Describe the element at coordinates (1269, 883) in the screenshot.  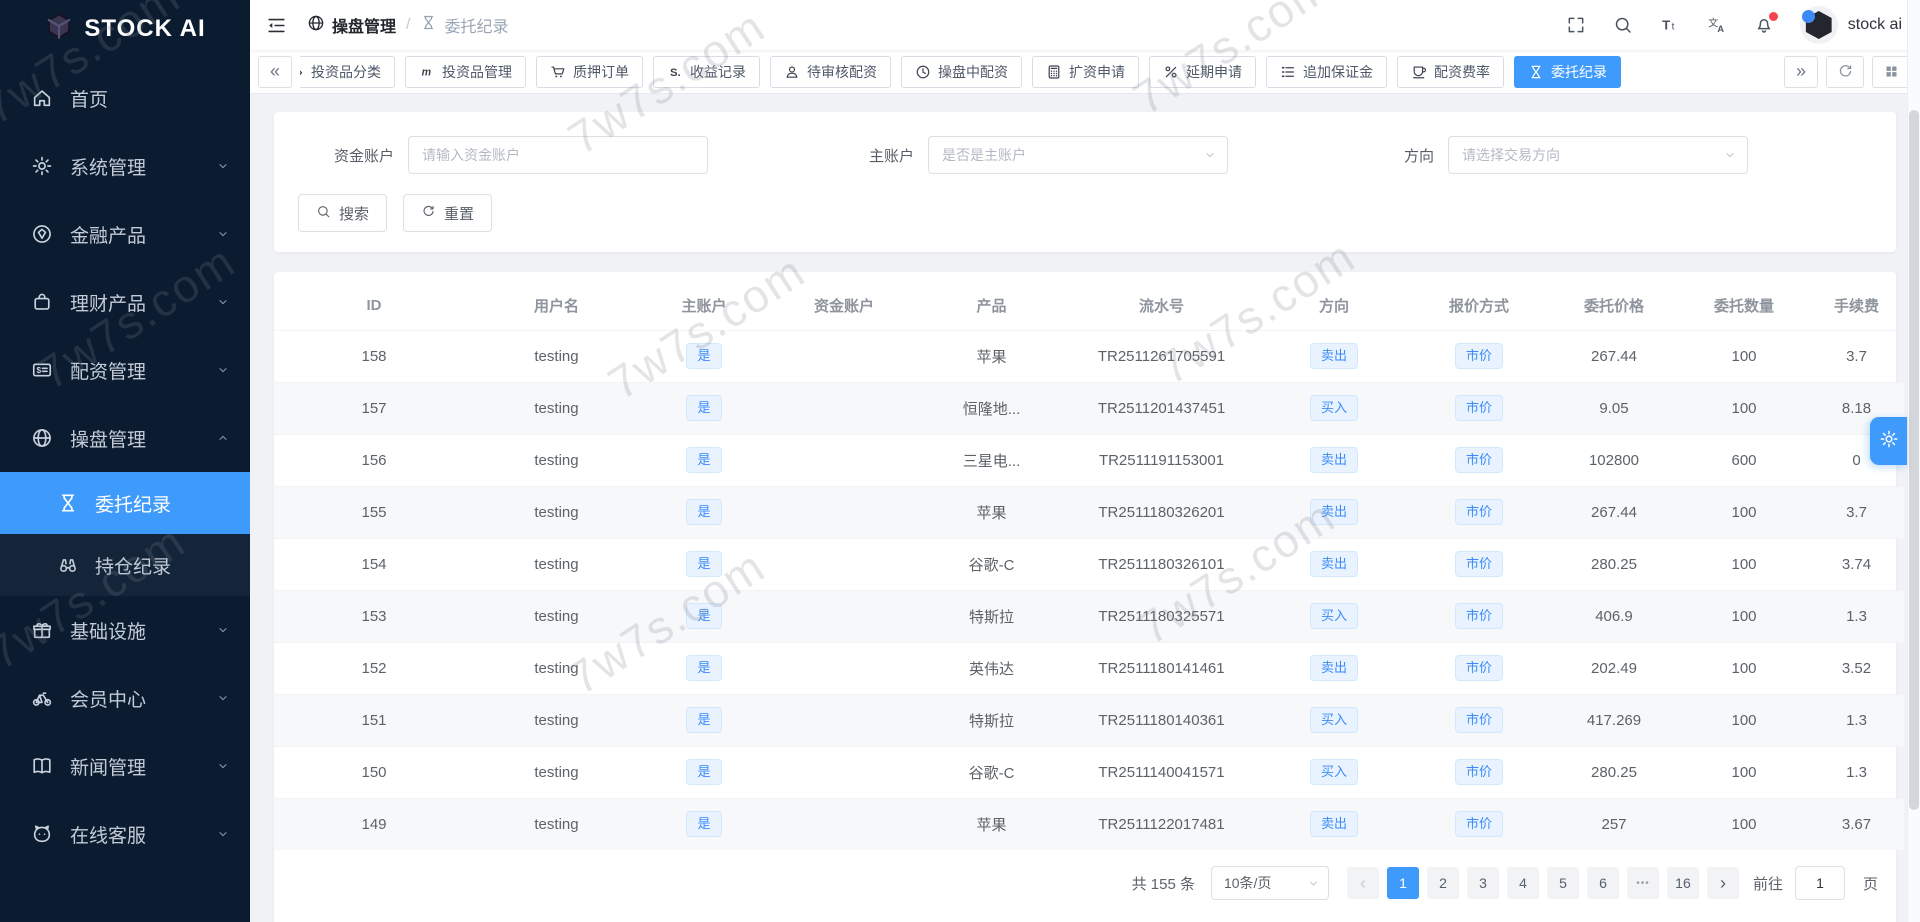
I see `page-size-select: 10条/页` at that location.